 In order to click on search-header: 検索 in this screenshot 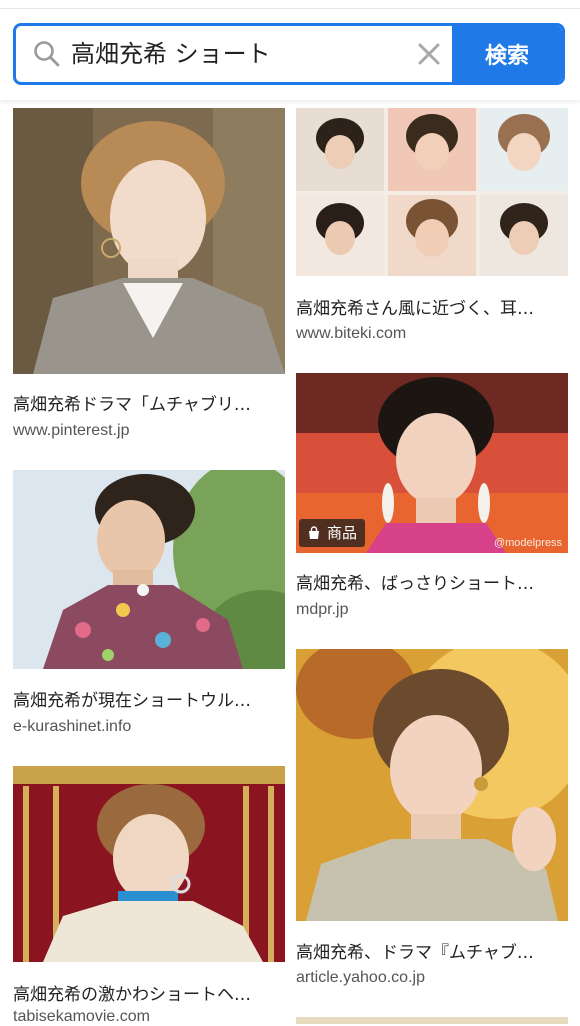, I will do `click(290, 50)`.